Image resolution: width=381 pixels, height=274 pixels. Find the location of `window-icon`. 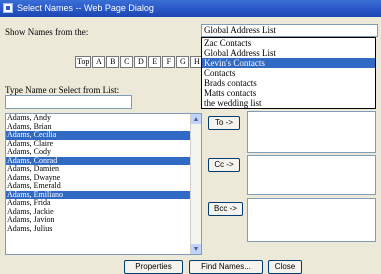

window-icon is located at coordinates (8, 8).